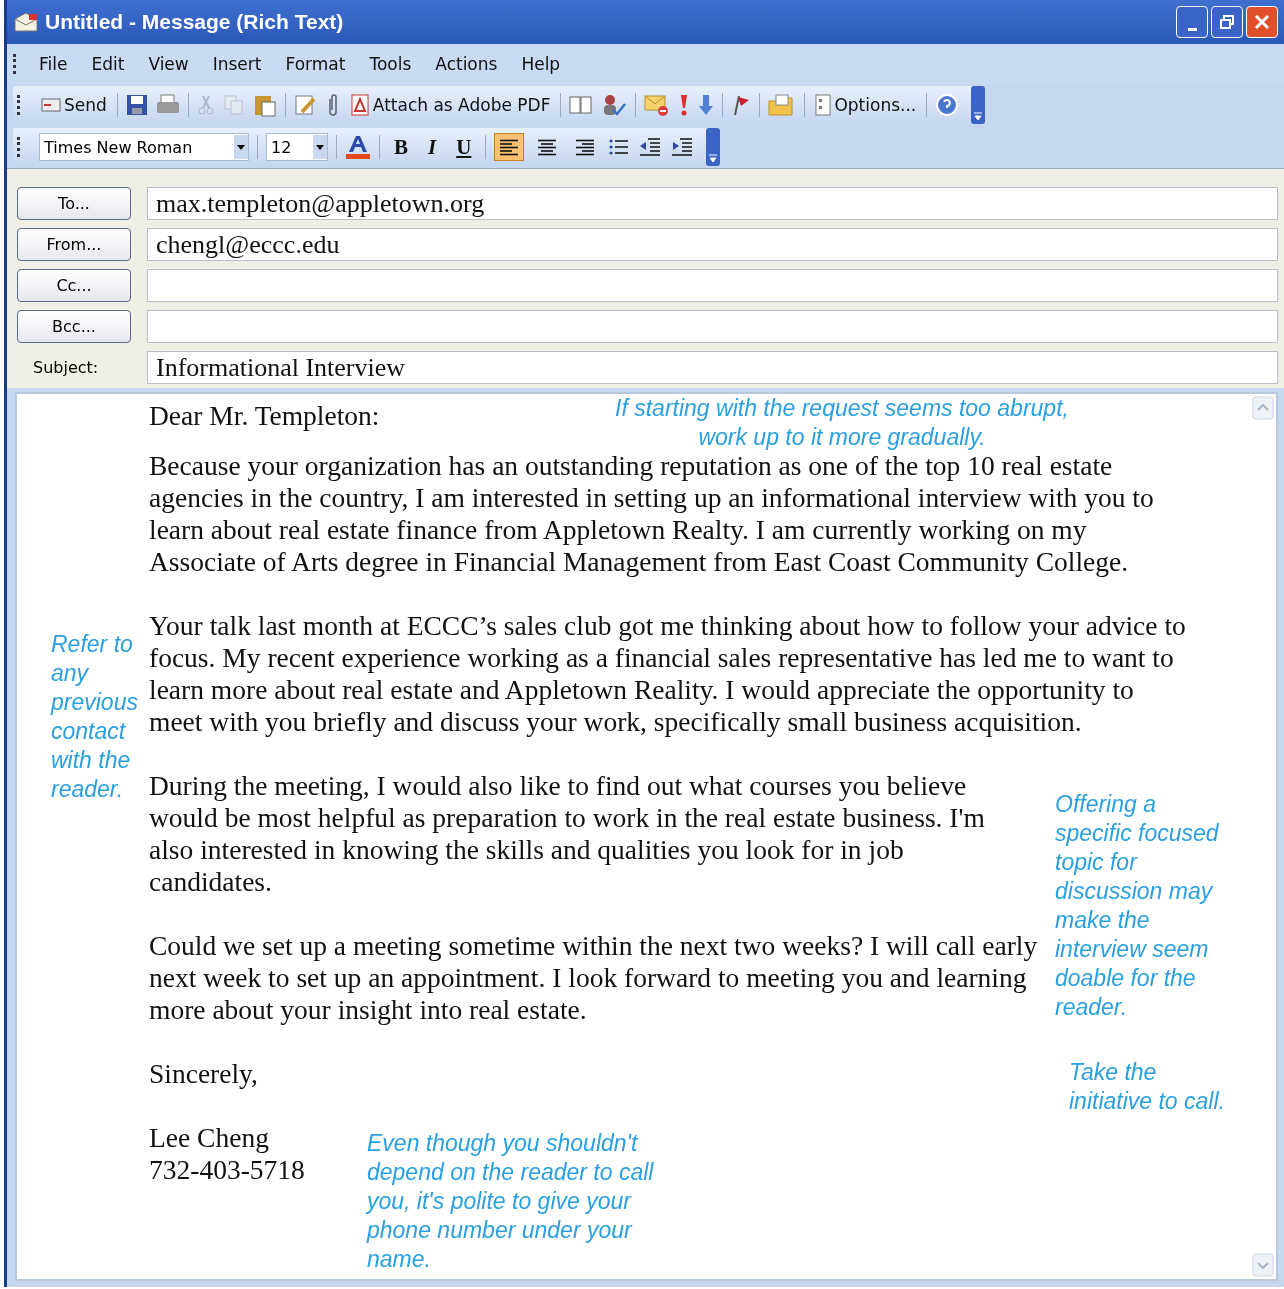 This screenshot has height=1289, width=1284. I want to click on check-names-icon, so click(614, 105).